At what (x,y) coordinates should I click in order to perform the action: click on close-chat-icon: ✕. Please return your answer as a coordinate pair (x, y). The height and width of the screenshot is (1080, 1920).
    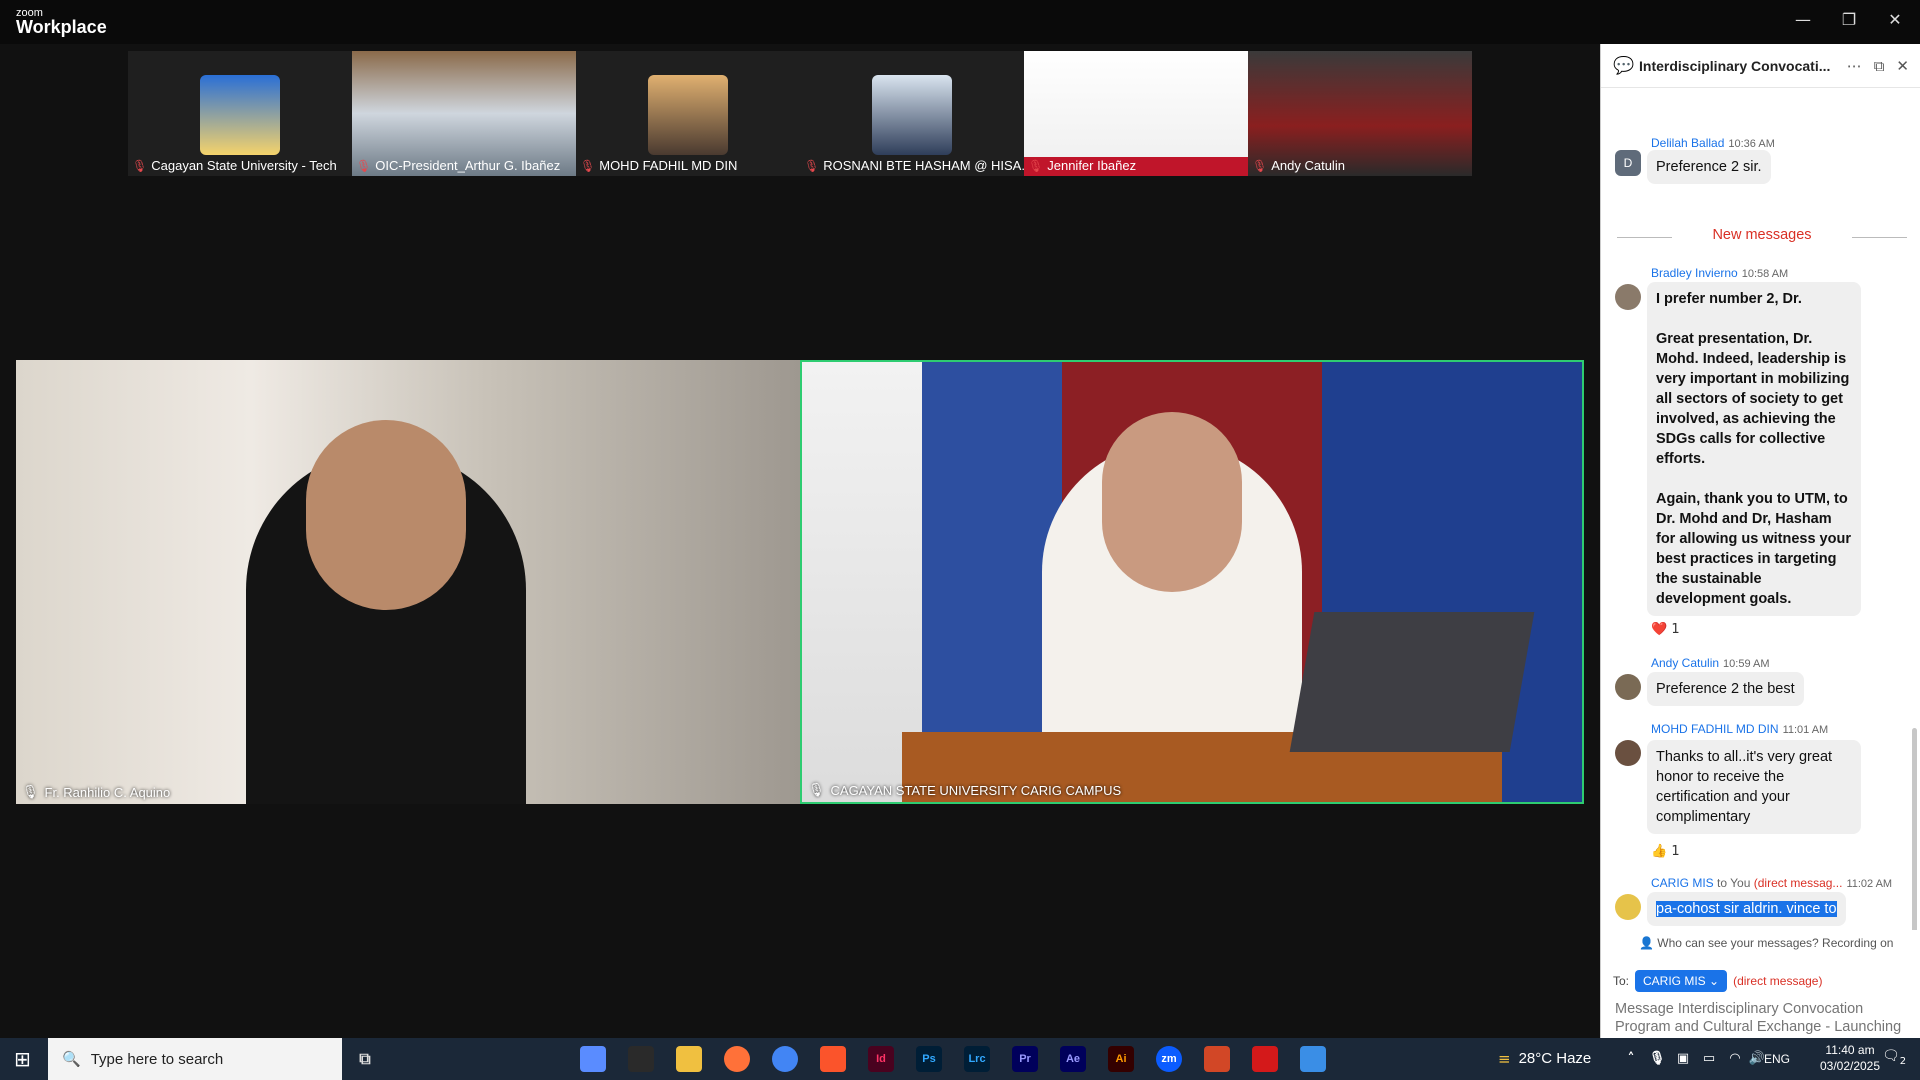
    Looking at the image, I should click on (1902, 66).